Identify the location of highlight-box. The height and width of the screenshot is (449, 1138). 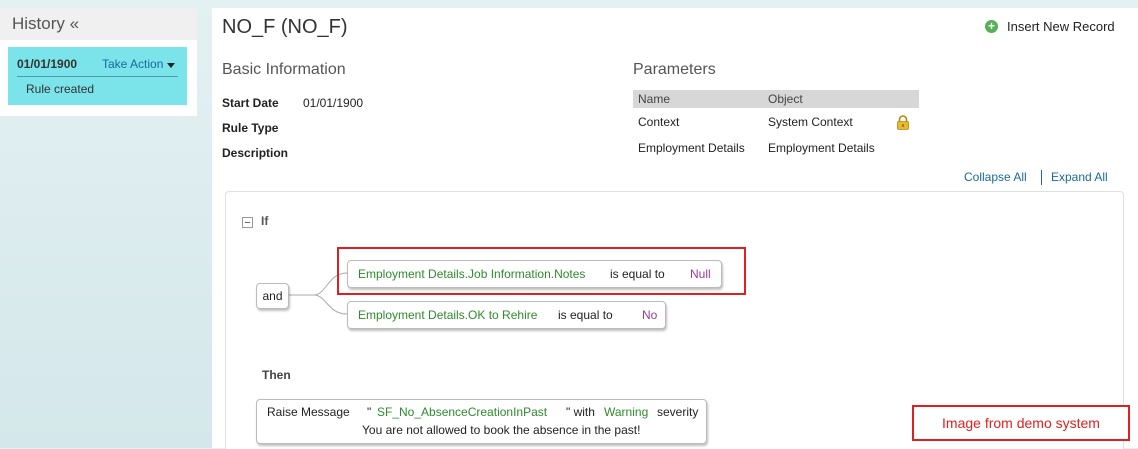
(541, 271).